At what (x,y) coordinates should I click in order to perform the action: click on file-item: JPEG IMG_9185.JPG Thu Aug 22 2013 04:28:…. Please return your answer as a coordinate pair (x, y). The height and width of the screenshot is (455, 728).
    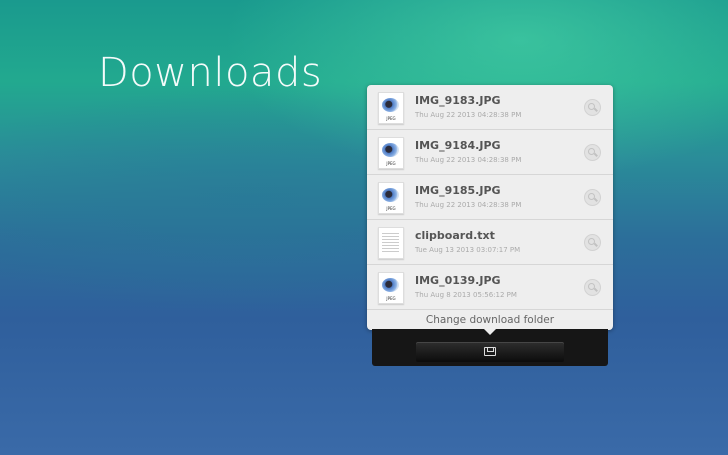
    Looking at the image, I should click on (490, 197).